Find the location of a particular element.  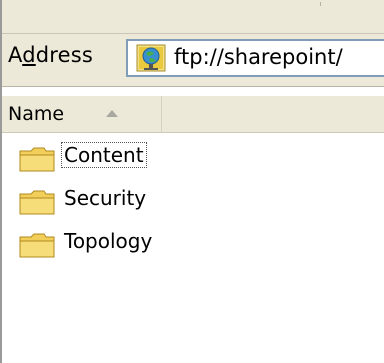

address-field: ftp://sharepoint/ is located at coordinates (255, 58).